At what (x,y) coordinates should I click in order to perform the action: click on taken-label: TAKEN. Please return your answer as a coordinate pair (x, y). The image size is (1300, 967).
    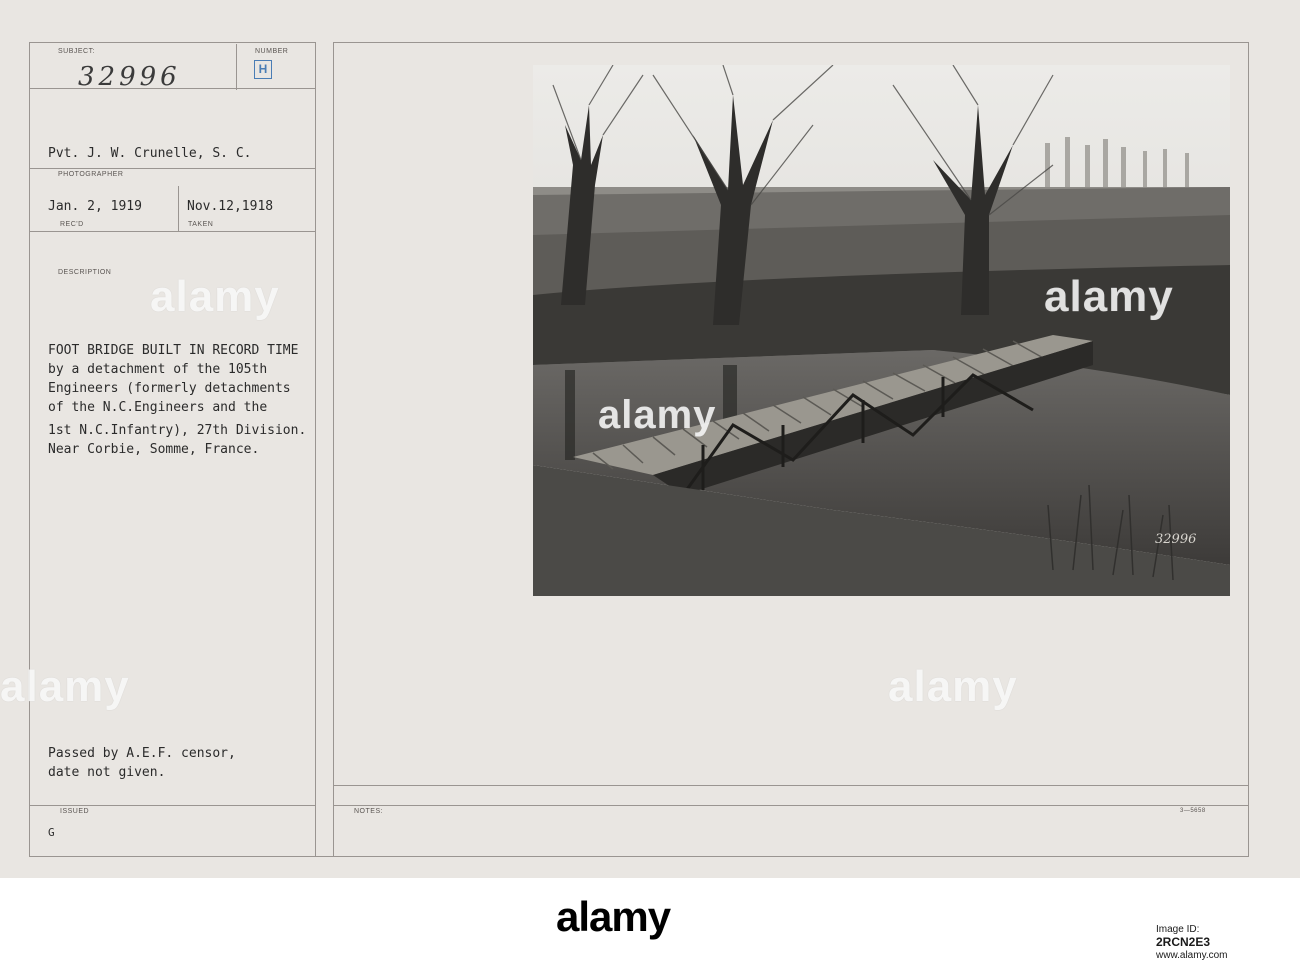
    Looking at the image, I should click on (201, 224).